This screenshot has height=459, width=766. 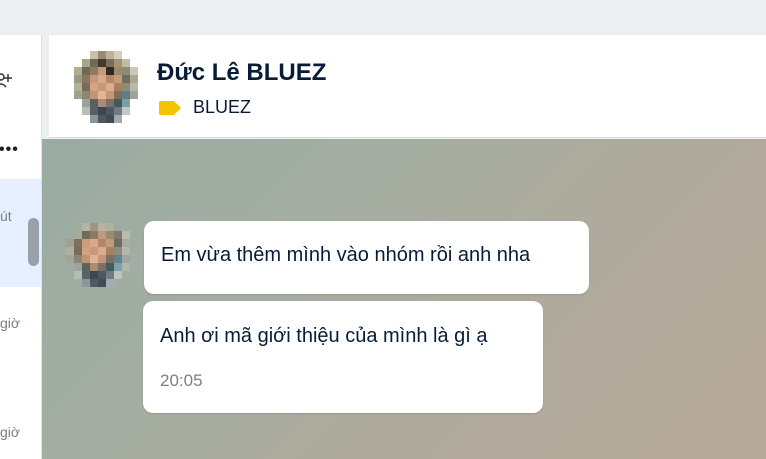 I want to click on tag-label: BLUEZ, so click(x=222, y=107).